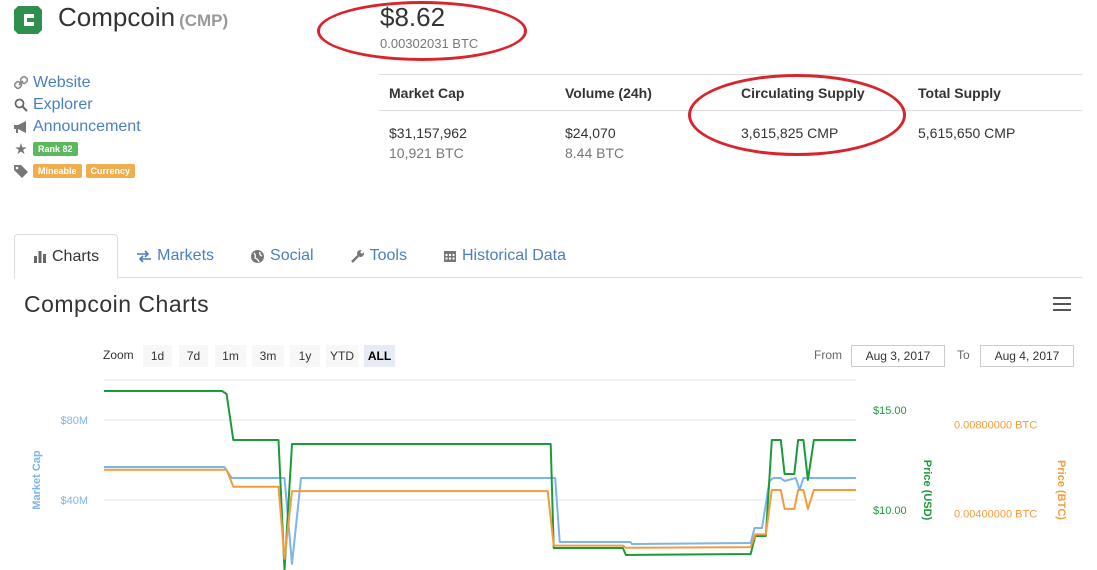  Describe the element at coordinates (21, 171) in the screenshot. I see `tag-icon` at that location.